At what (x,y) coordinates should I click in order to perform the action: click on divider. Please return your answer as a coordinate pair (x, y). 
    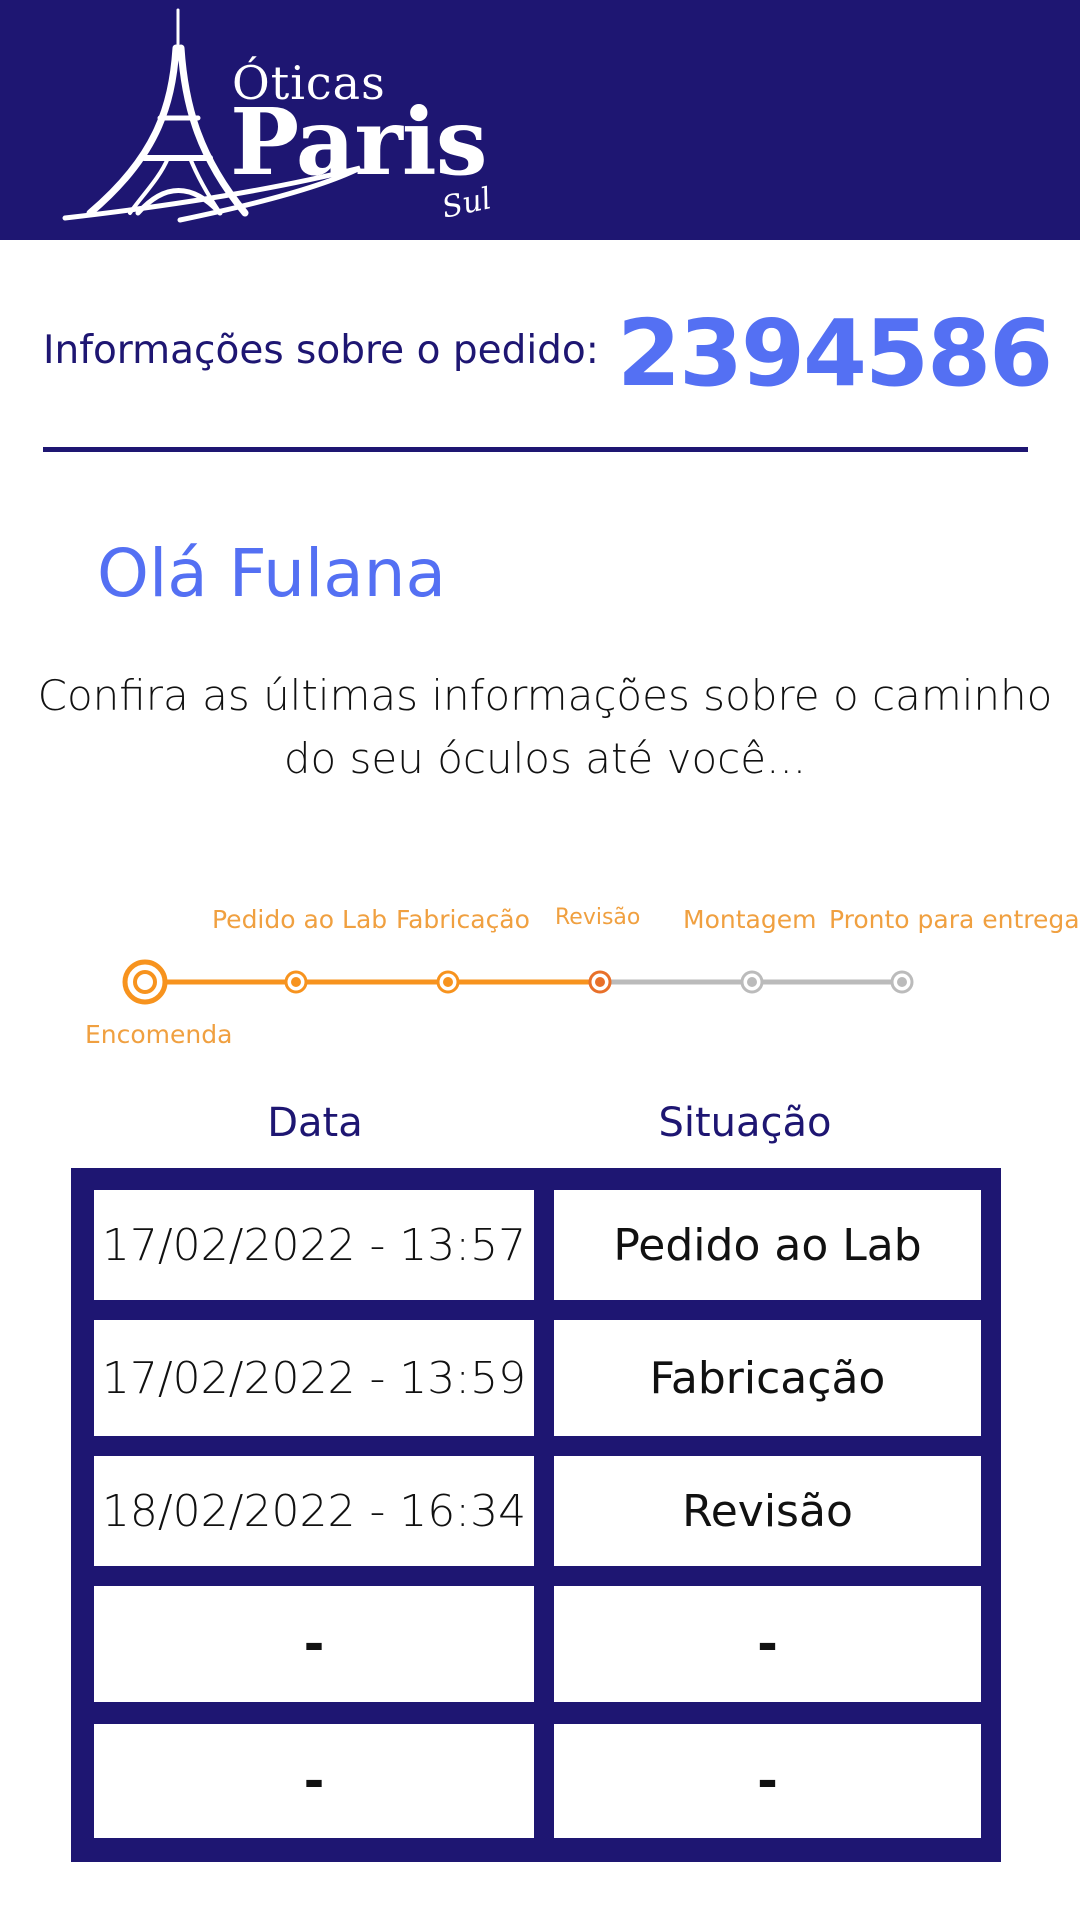
    Looking at the image, I should click on (535, 449).